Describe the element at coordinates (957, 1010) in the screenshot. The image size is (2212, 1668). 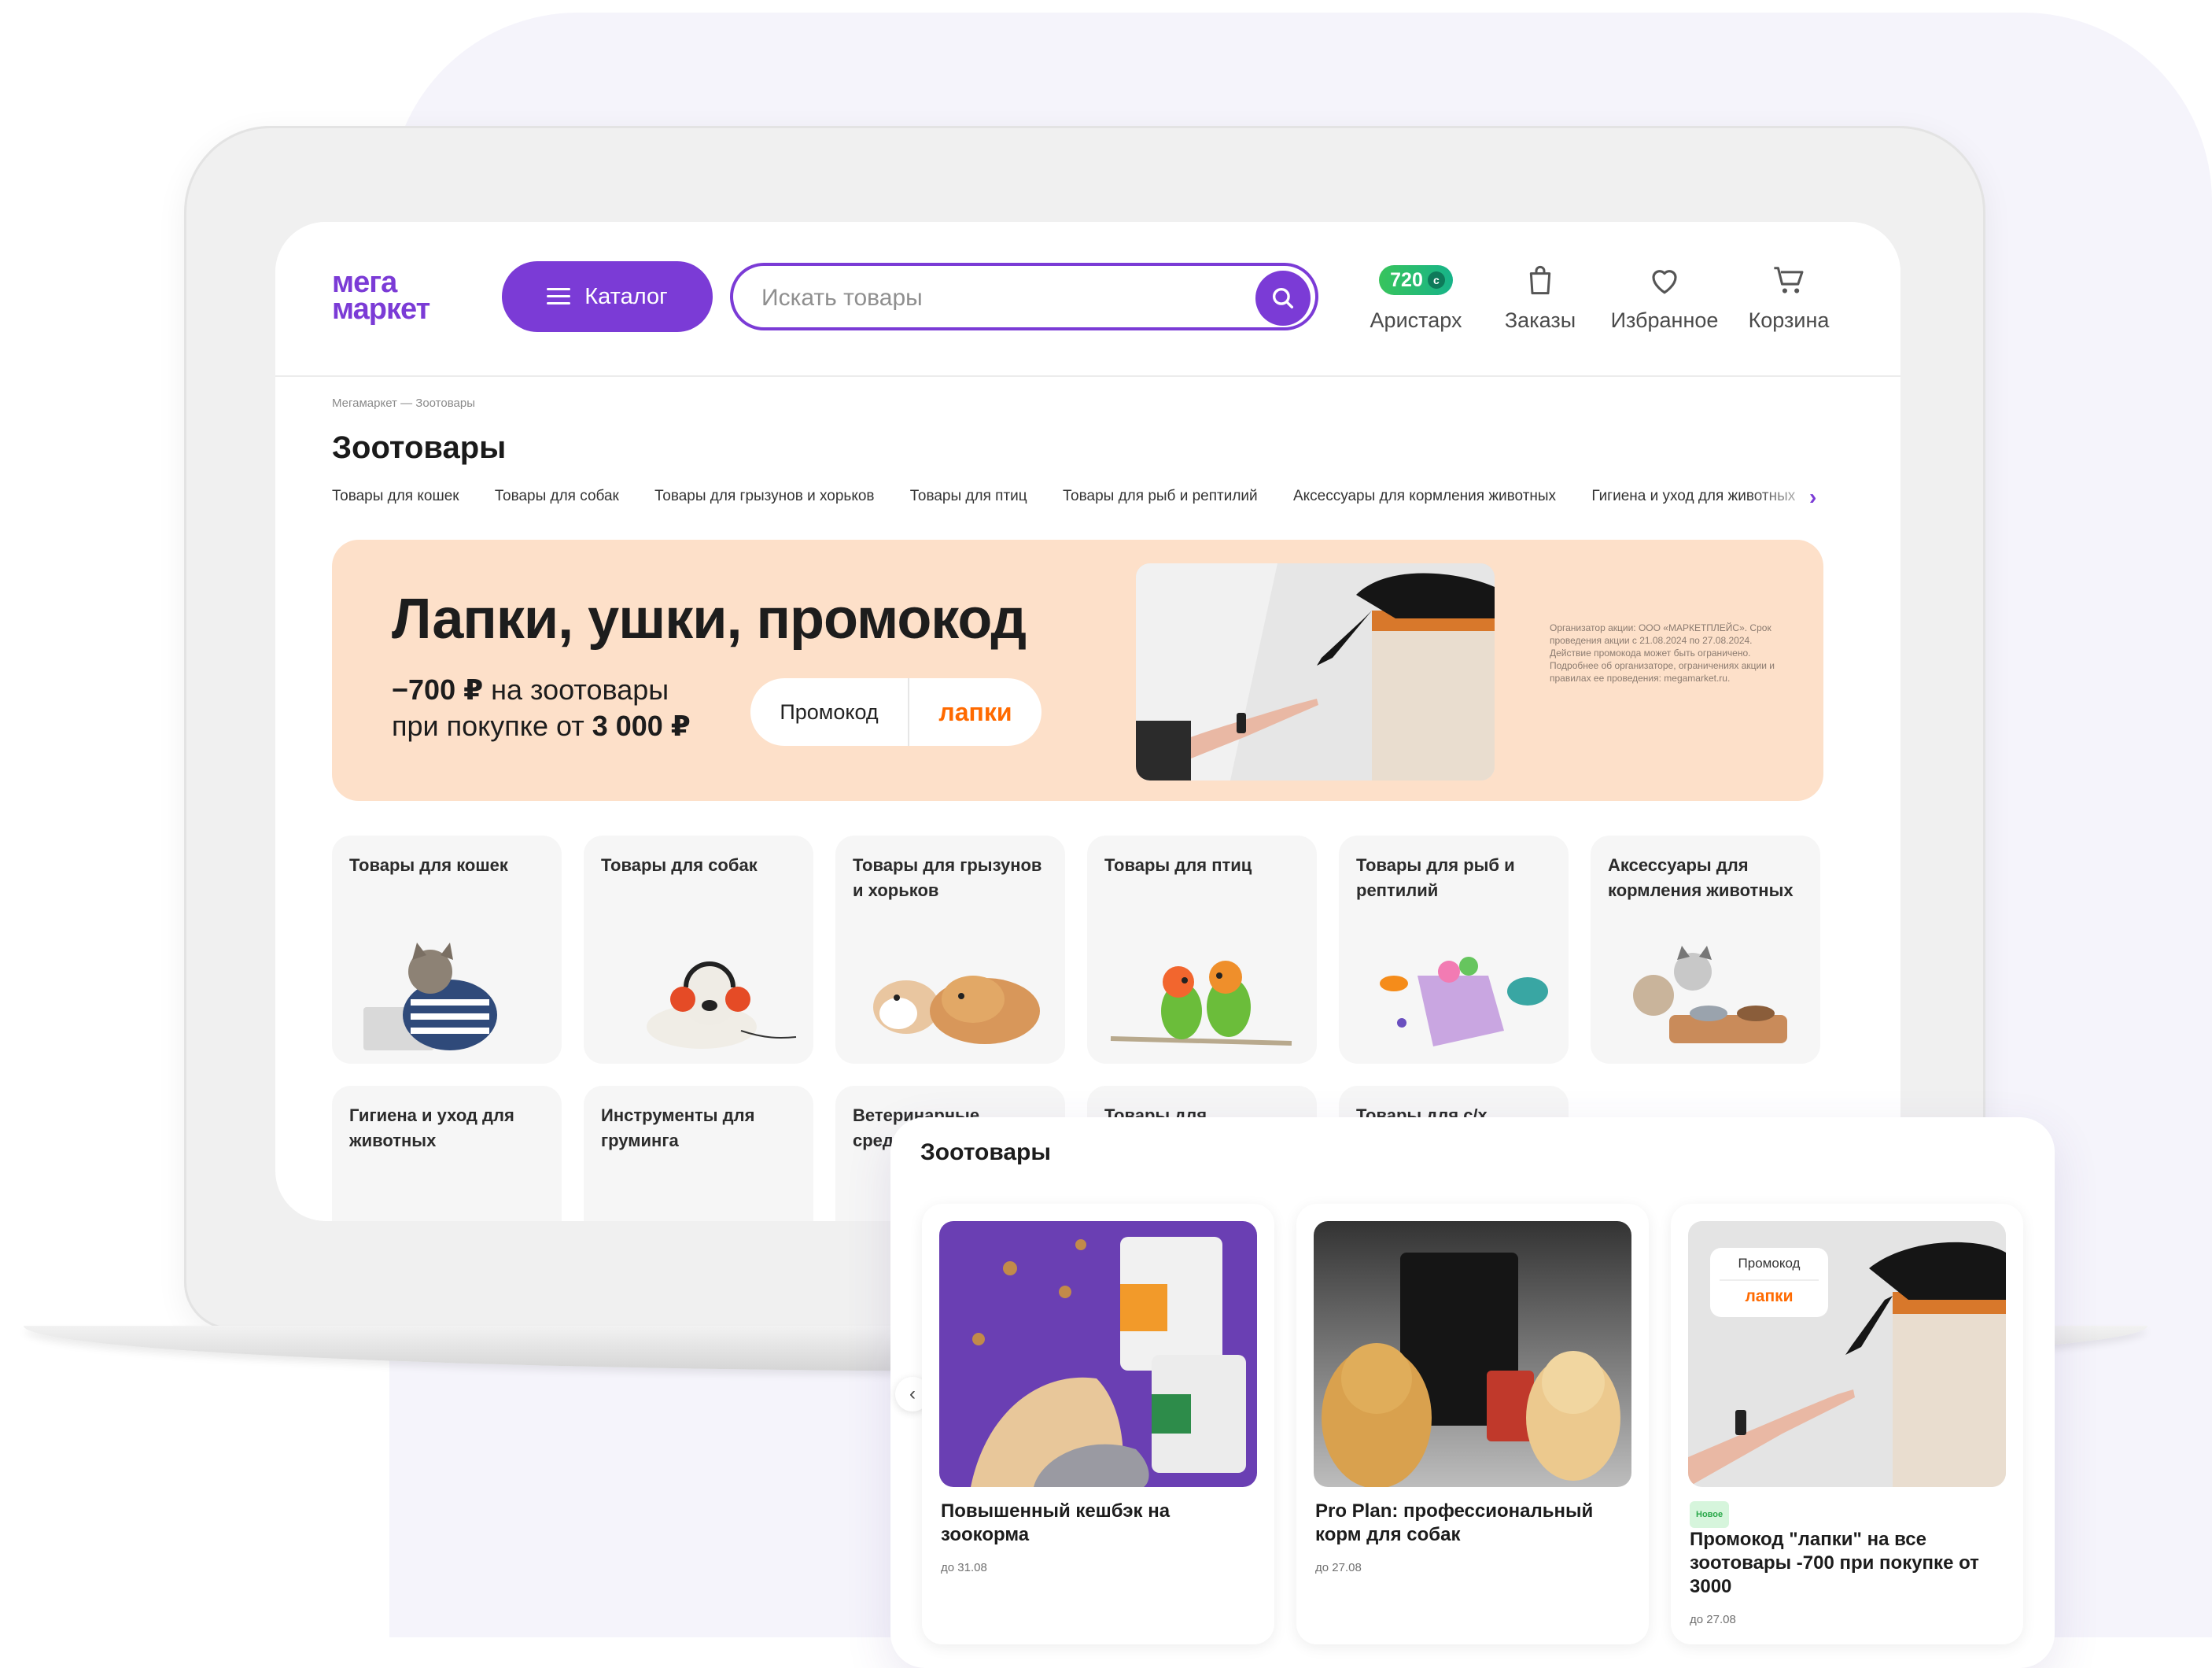
I see `hamster-image` at that location.